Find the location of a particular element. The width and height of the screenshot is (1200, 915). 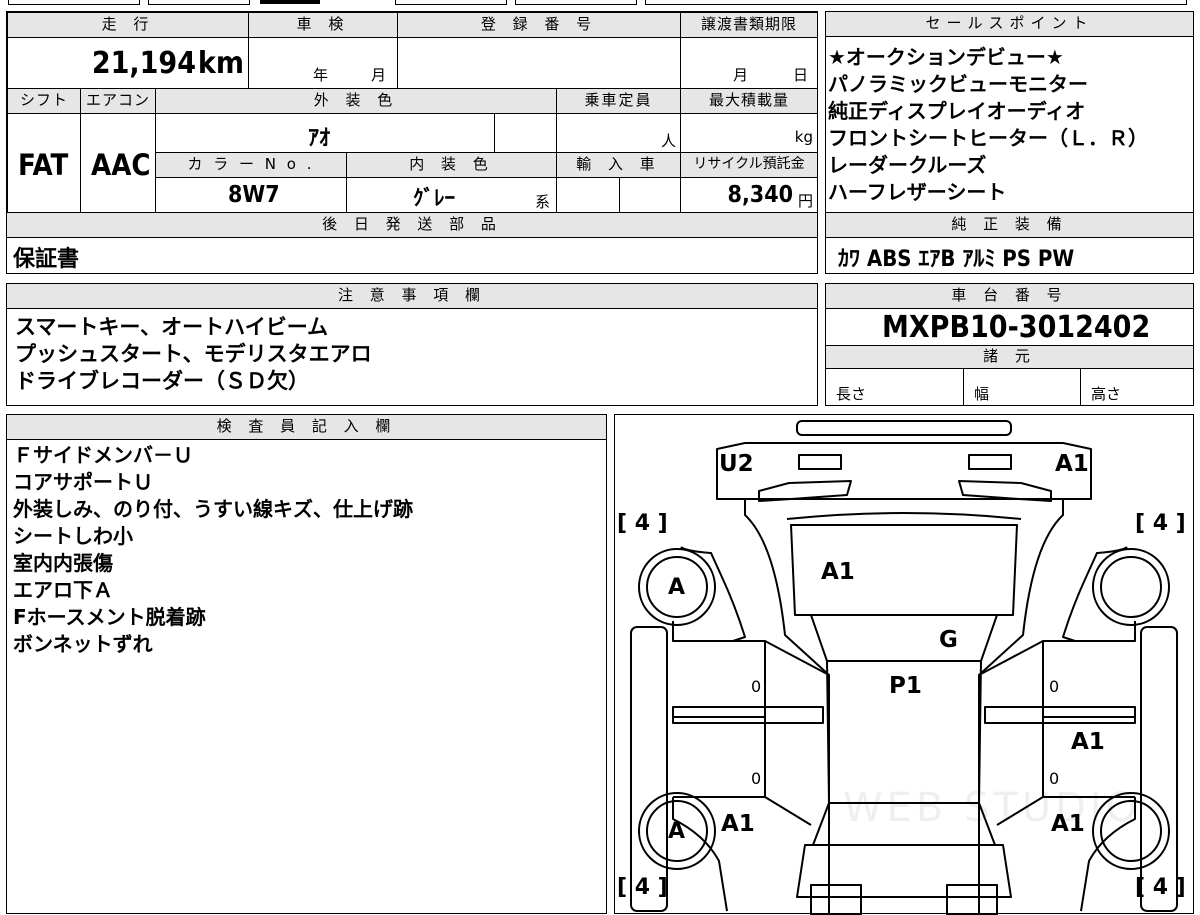

ext-color-cell: ｱｵ is located at coordinates (325, 133).